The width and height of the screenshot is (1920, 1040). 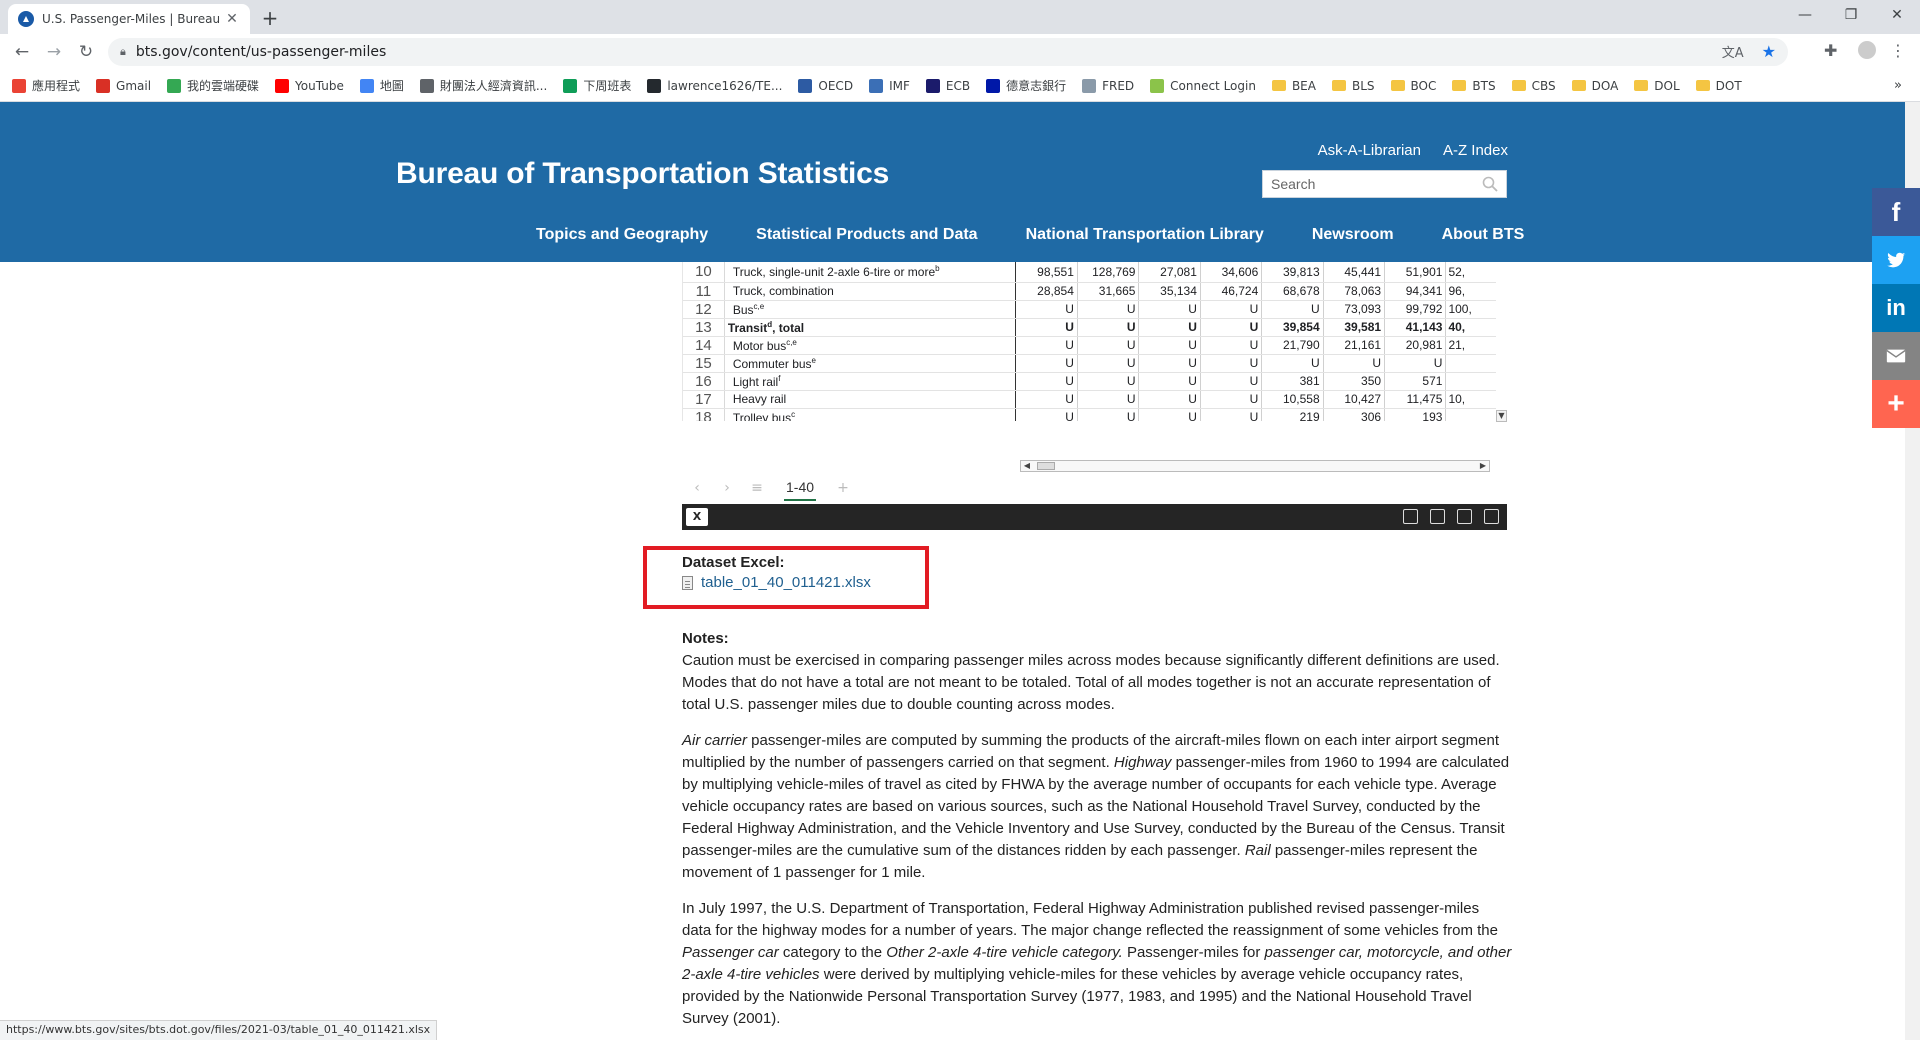 What do you see at coordinates (1292, 399) in the screenshot?
I see `data-cell: 10,558` at bounding box center [1292, 399].